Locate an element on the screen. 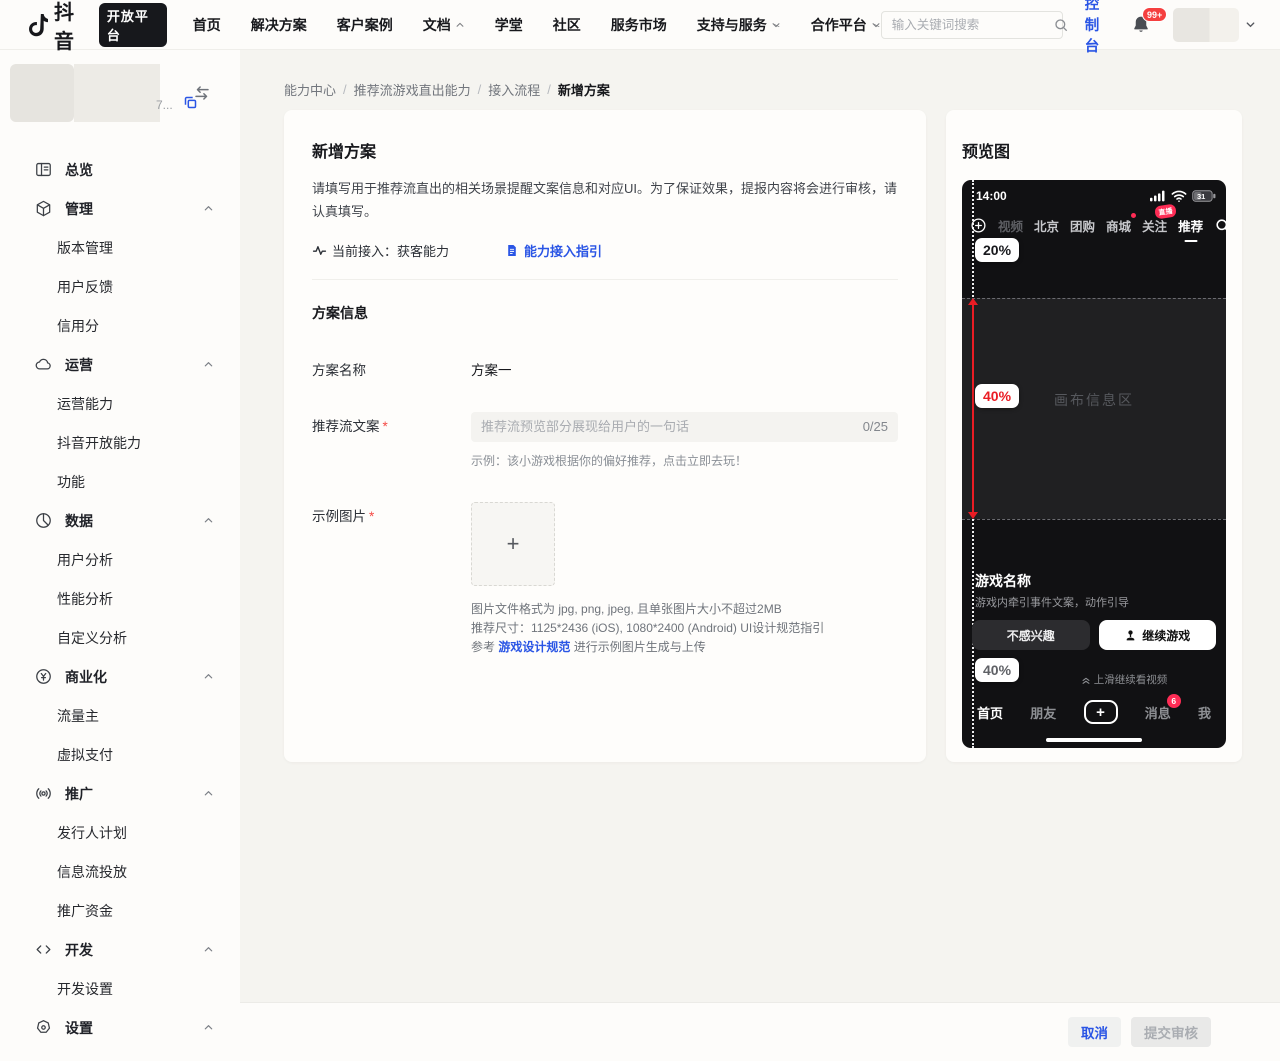 This screenshot has width=1280, height=1061. continue-game-button: 继续游戏 is located at coordinates (1157, 635).